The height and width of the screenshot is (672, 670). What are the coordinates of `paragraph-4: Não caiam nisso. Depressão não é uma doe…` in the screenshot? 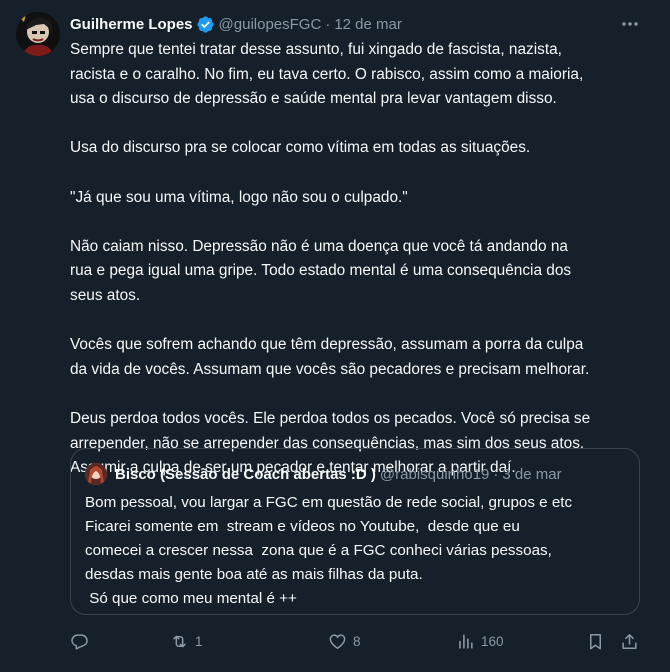 It's located at (360, 272).